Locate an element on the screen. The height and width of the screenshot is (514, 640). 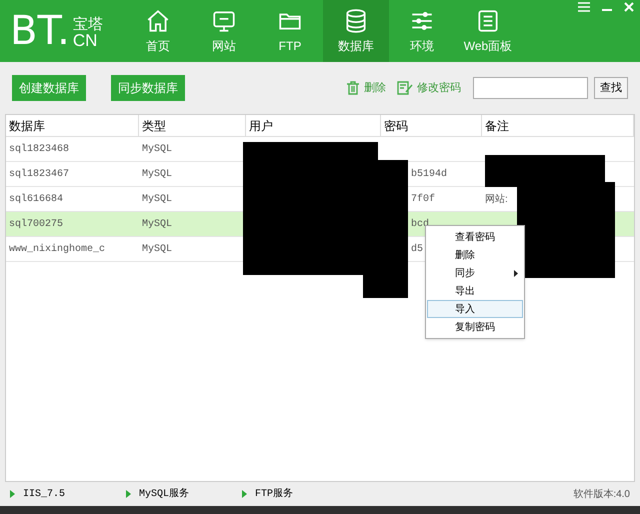
menu-icon is located at coordinates (584, 7).